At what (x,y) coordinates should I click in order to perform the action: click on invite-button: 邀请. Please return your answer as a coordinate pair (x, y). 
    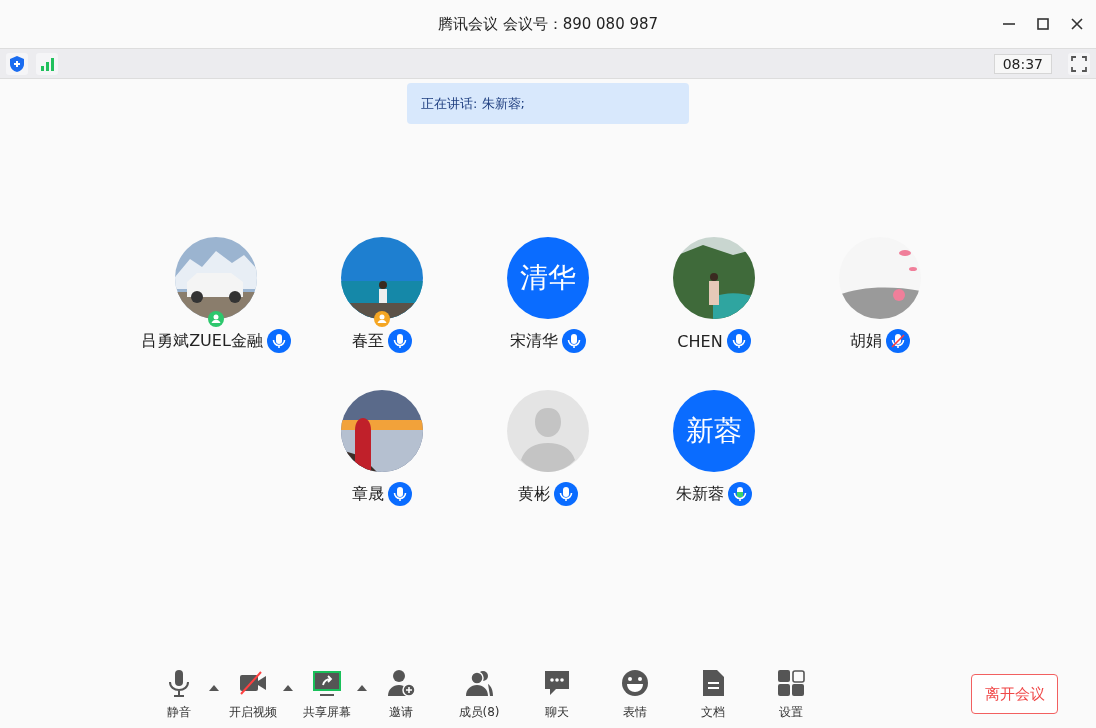
    Looking at the image, I should click on (401, 694).